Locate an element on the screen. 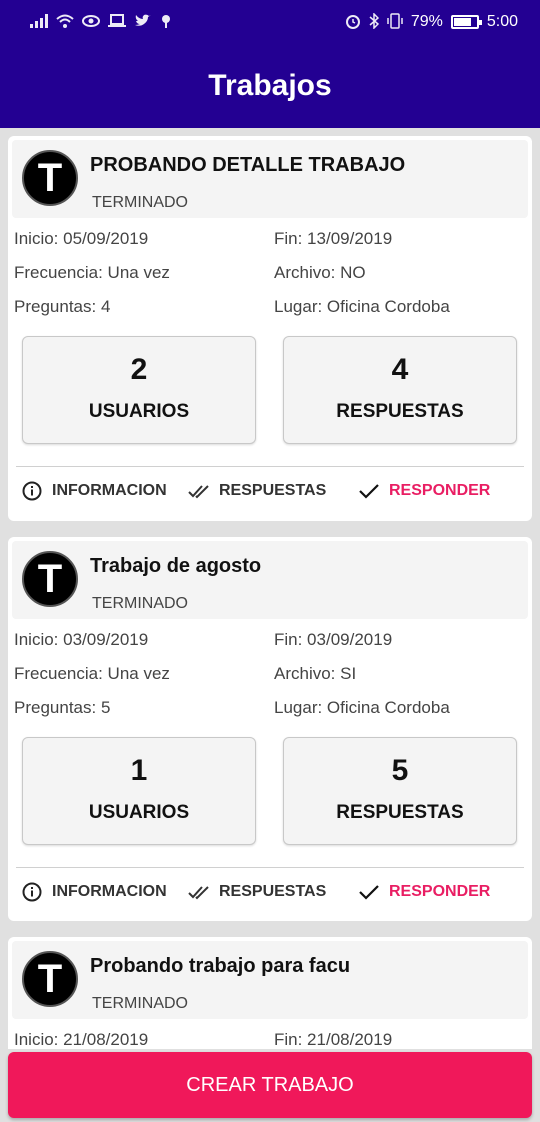 This screenshot has width=540, height=1122. job-card-header: T Probando trabajo para facu TERMINADO is located at coordinates (270, 980).